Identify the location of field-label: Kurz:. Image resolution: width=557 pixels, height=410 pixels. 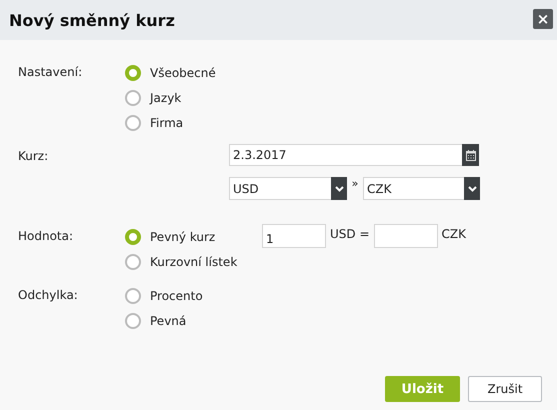
(34, 156).